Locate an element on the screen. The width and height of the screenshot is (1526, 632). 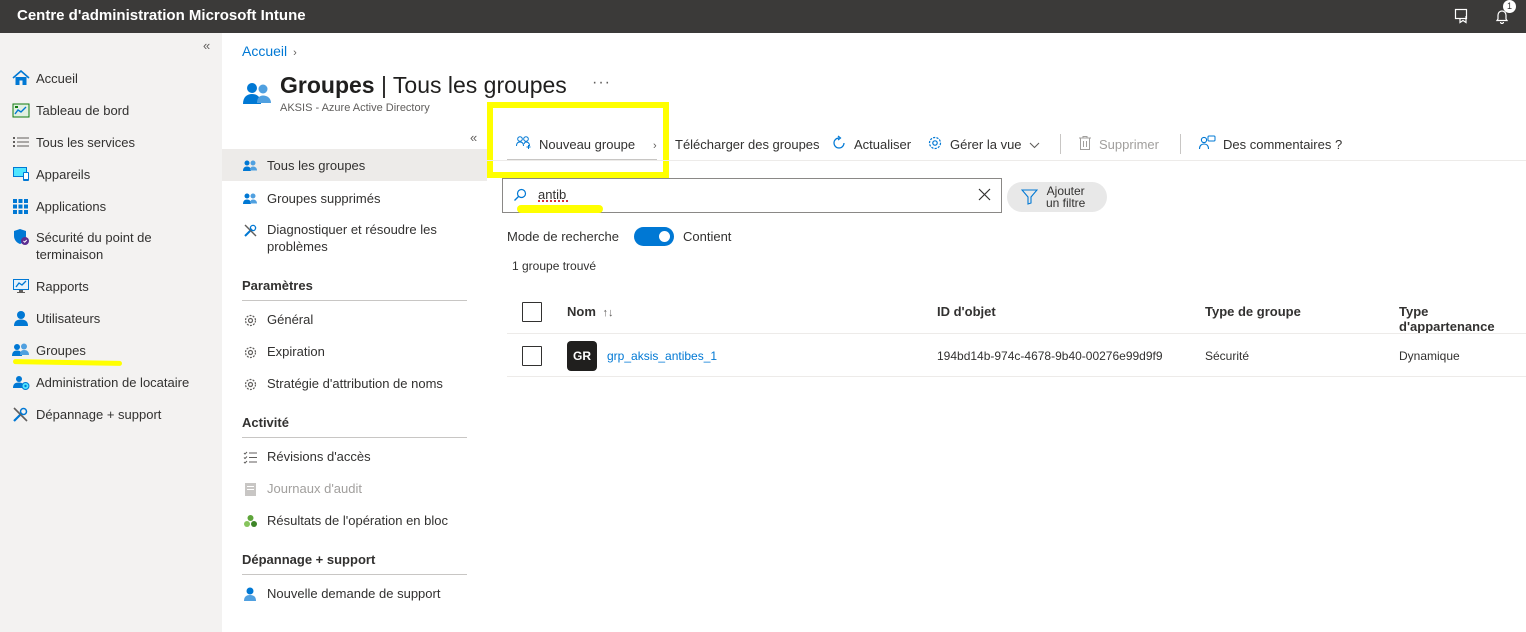
support-person-icon is located at coordinates (250, 594).